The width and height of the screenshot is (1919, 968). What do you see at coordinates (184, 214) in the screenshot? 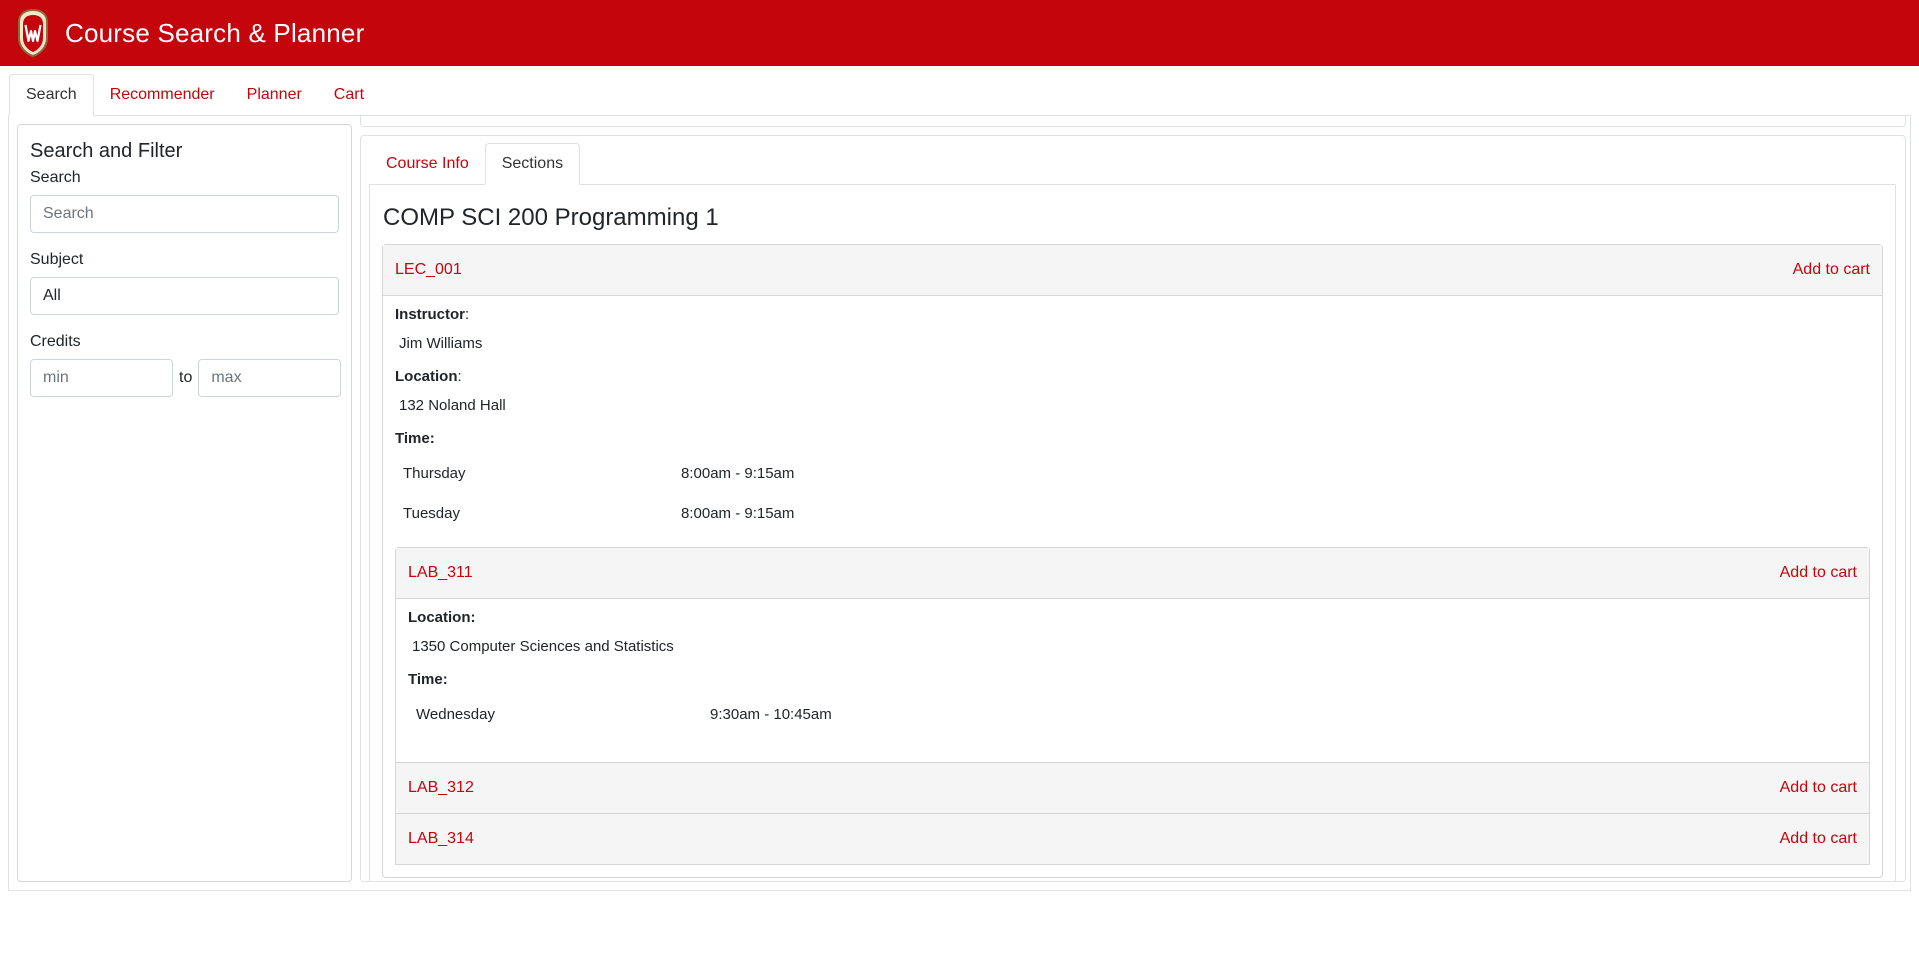
I see `search-input` at bounding box center [184, 214].